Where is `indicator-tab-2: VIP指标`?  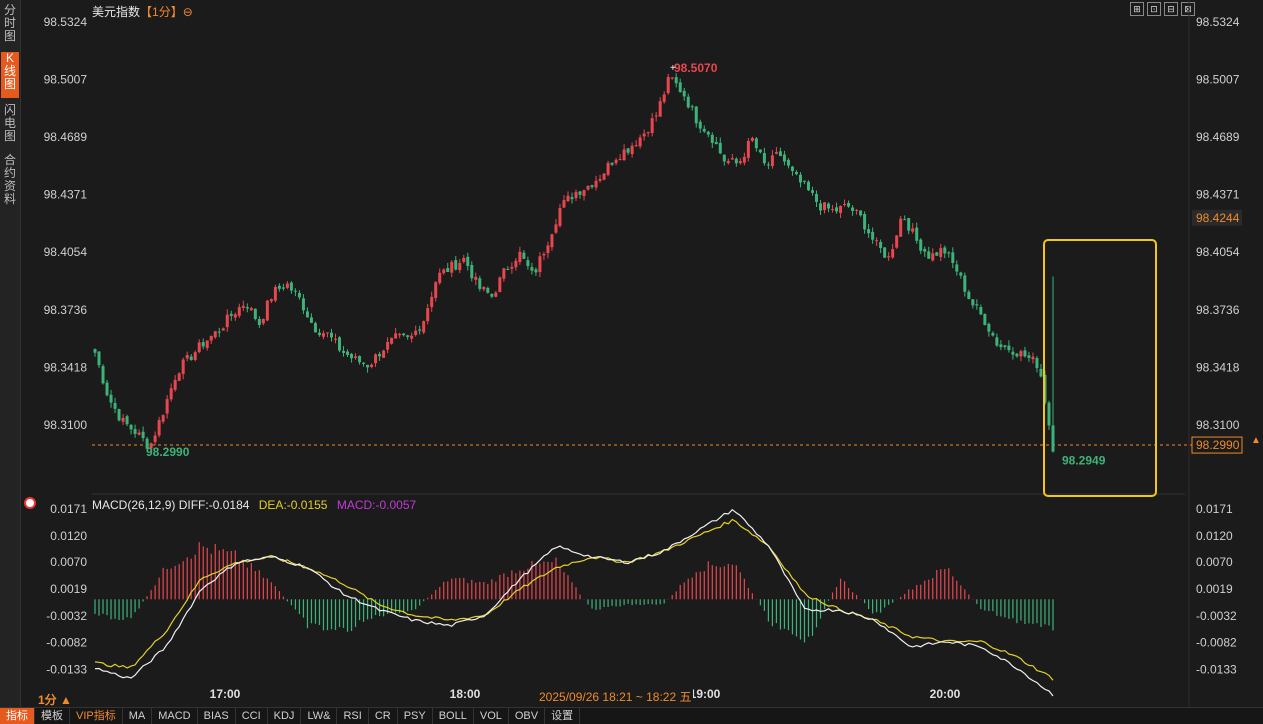 indicator-tab-2: VIP指标 is located at coordinates (96, 716).